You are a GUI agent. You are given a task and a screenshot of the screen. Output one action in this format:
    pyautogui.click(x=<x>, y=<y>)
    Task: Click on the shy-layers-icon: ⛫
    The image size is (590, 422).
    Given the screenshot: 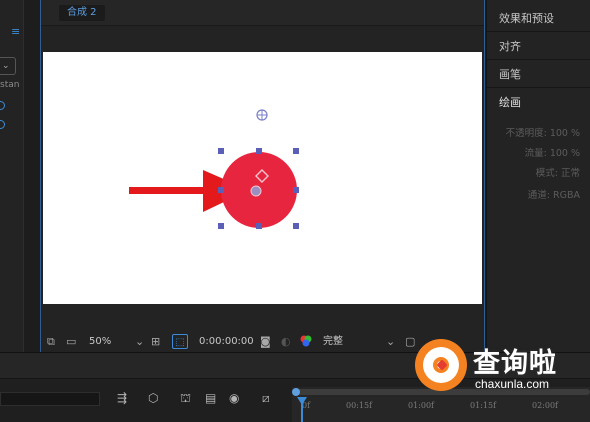 What is the action you would take?
    pyautogui.click(x=185, y=399)
    